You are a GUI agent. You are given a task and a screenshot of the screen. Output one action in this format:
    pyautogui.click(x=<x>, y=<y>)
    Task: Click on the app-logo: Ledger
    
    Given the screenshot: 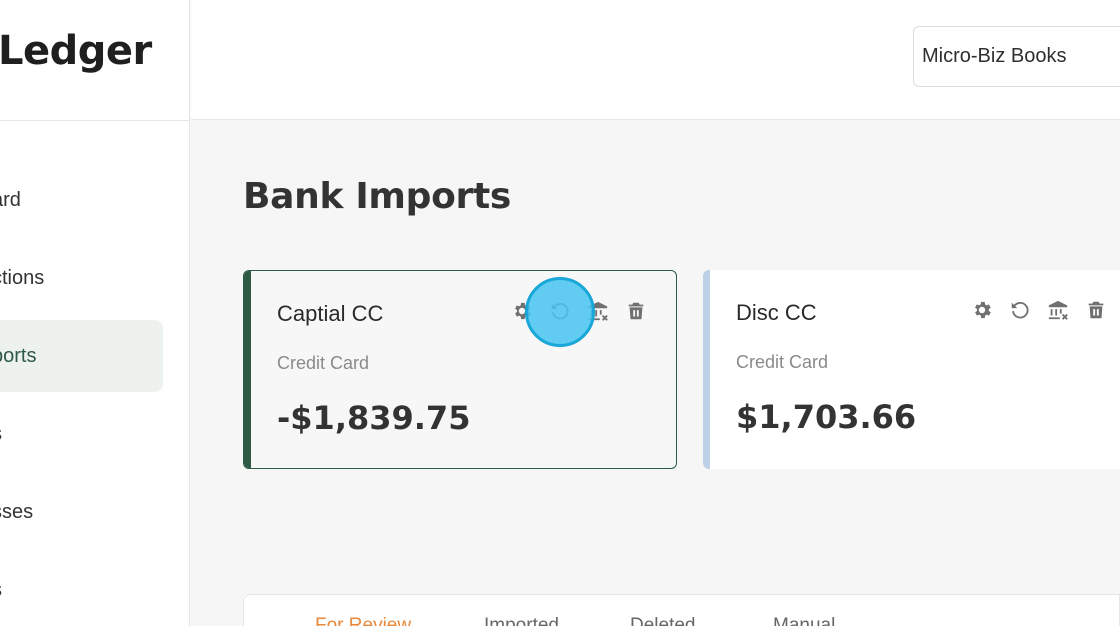 What is the action you would take?
    pyautogui.click(x=76, y=51)
    